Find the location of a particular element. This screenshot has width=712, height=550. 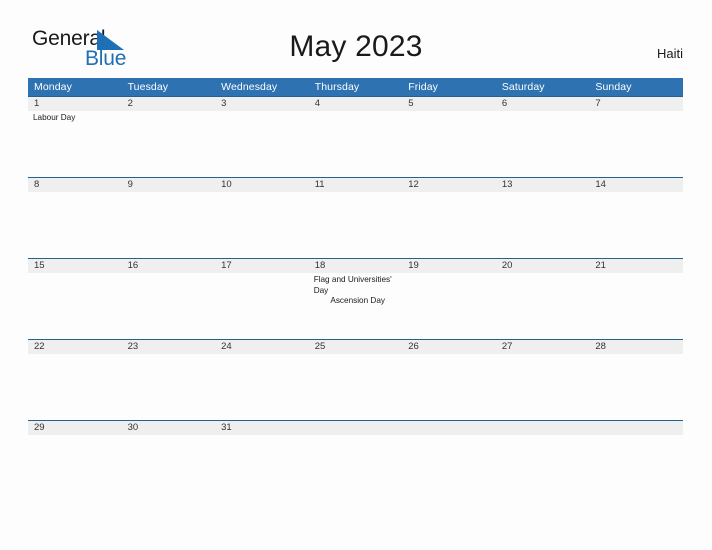

day-number: 21 is located at coordinates (600, 265).